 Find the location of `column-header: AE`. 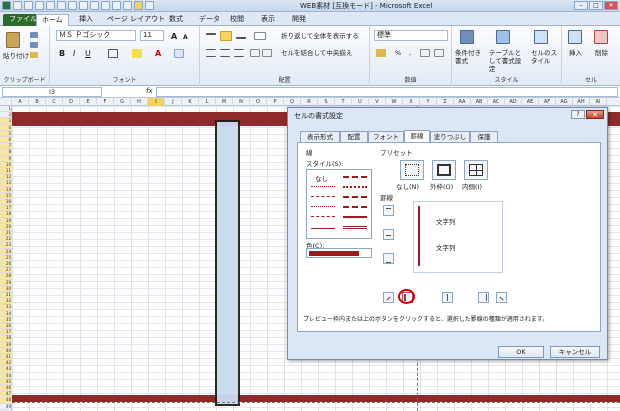

column-header: AE is located at coordinates (530, 102).